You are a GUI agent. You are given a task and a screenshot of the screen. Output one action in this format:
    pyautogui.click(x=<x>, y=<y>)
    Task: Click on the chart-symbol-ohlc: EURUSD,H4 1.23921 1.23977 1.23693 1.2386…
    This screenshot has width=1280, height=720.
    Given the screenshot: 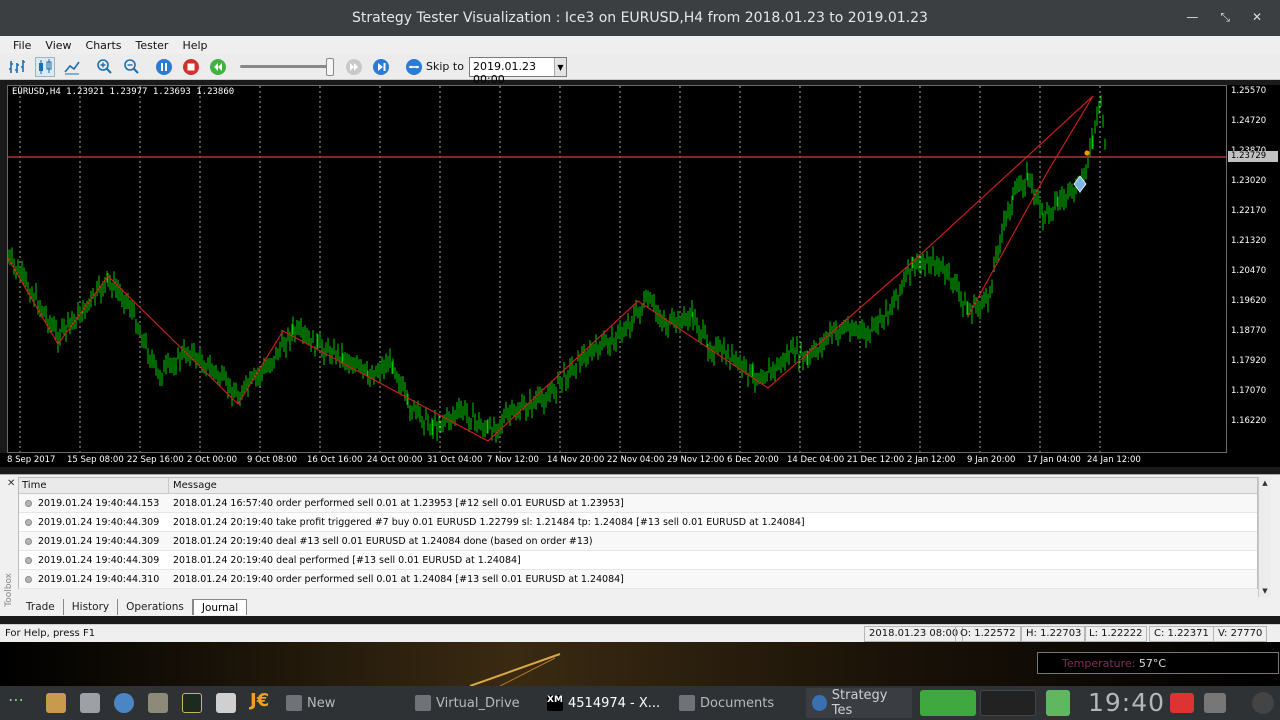 What is the action you would take?
    pyautogui.click(x=123, y=92)
    